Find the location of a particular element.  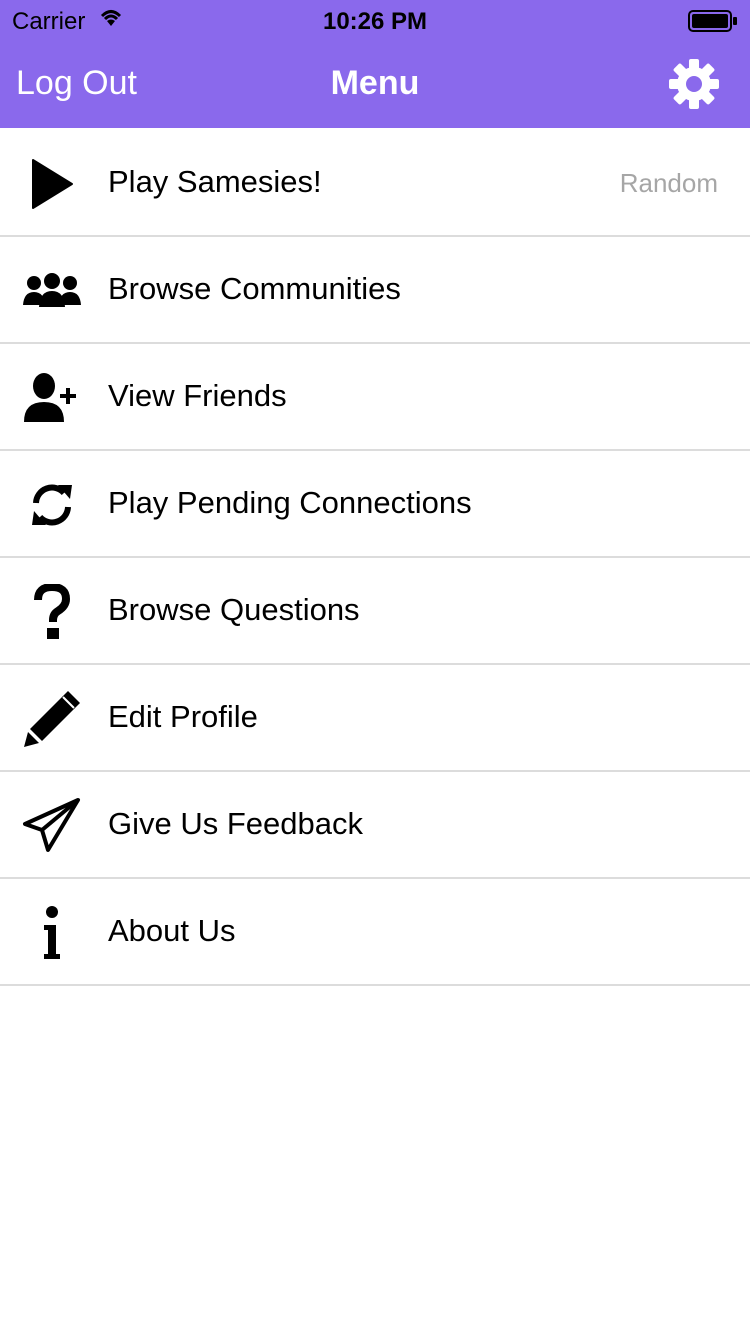

navigation-bar: Log Out Menu is located at coordinates (375, 84).